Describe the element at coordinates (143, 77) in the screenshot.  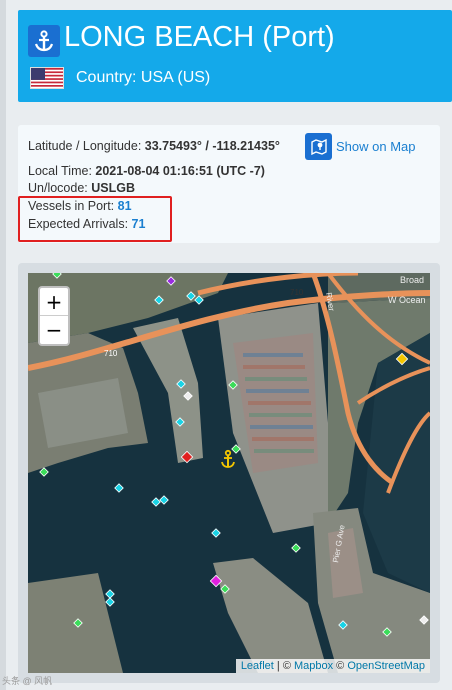
I see `country-label: Country: USA (US)` at that location.